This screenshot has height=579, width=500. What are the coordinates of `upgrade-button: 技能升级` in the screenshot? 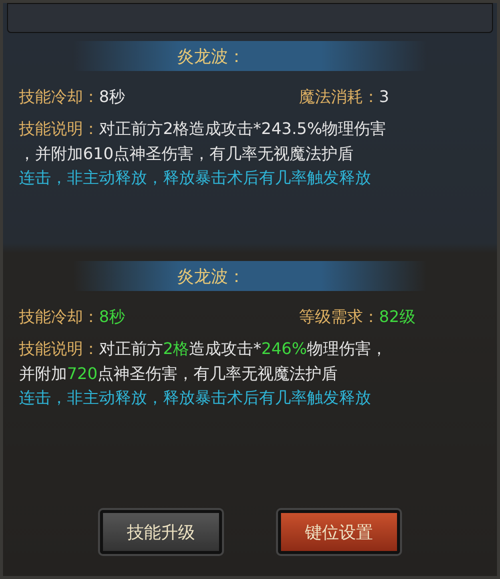 It's located at (161, 532).